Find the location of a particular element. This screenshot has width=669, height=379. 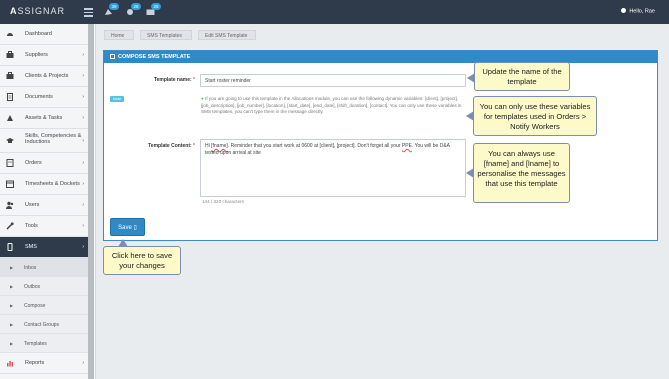

sidebar-item-skills: Skills, Competencies & Inductions › is located at coordinates (44, 141).